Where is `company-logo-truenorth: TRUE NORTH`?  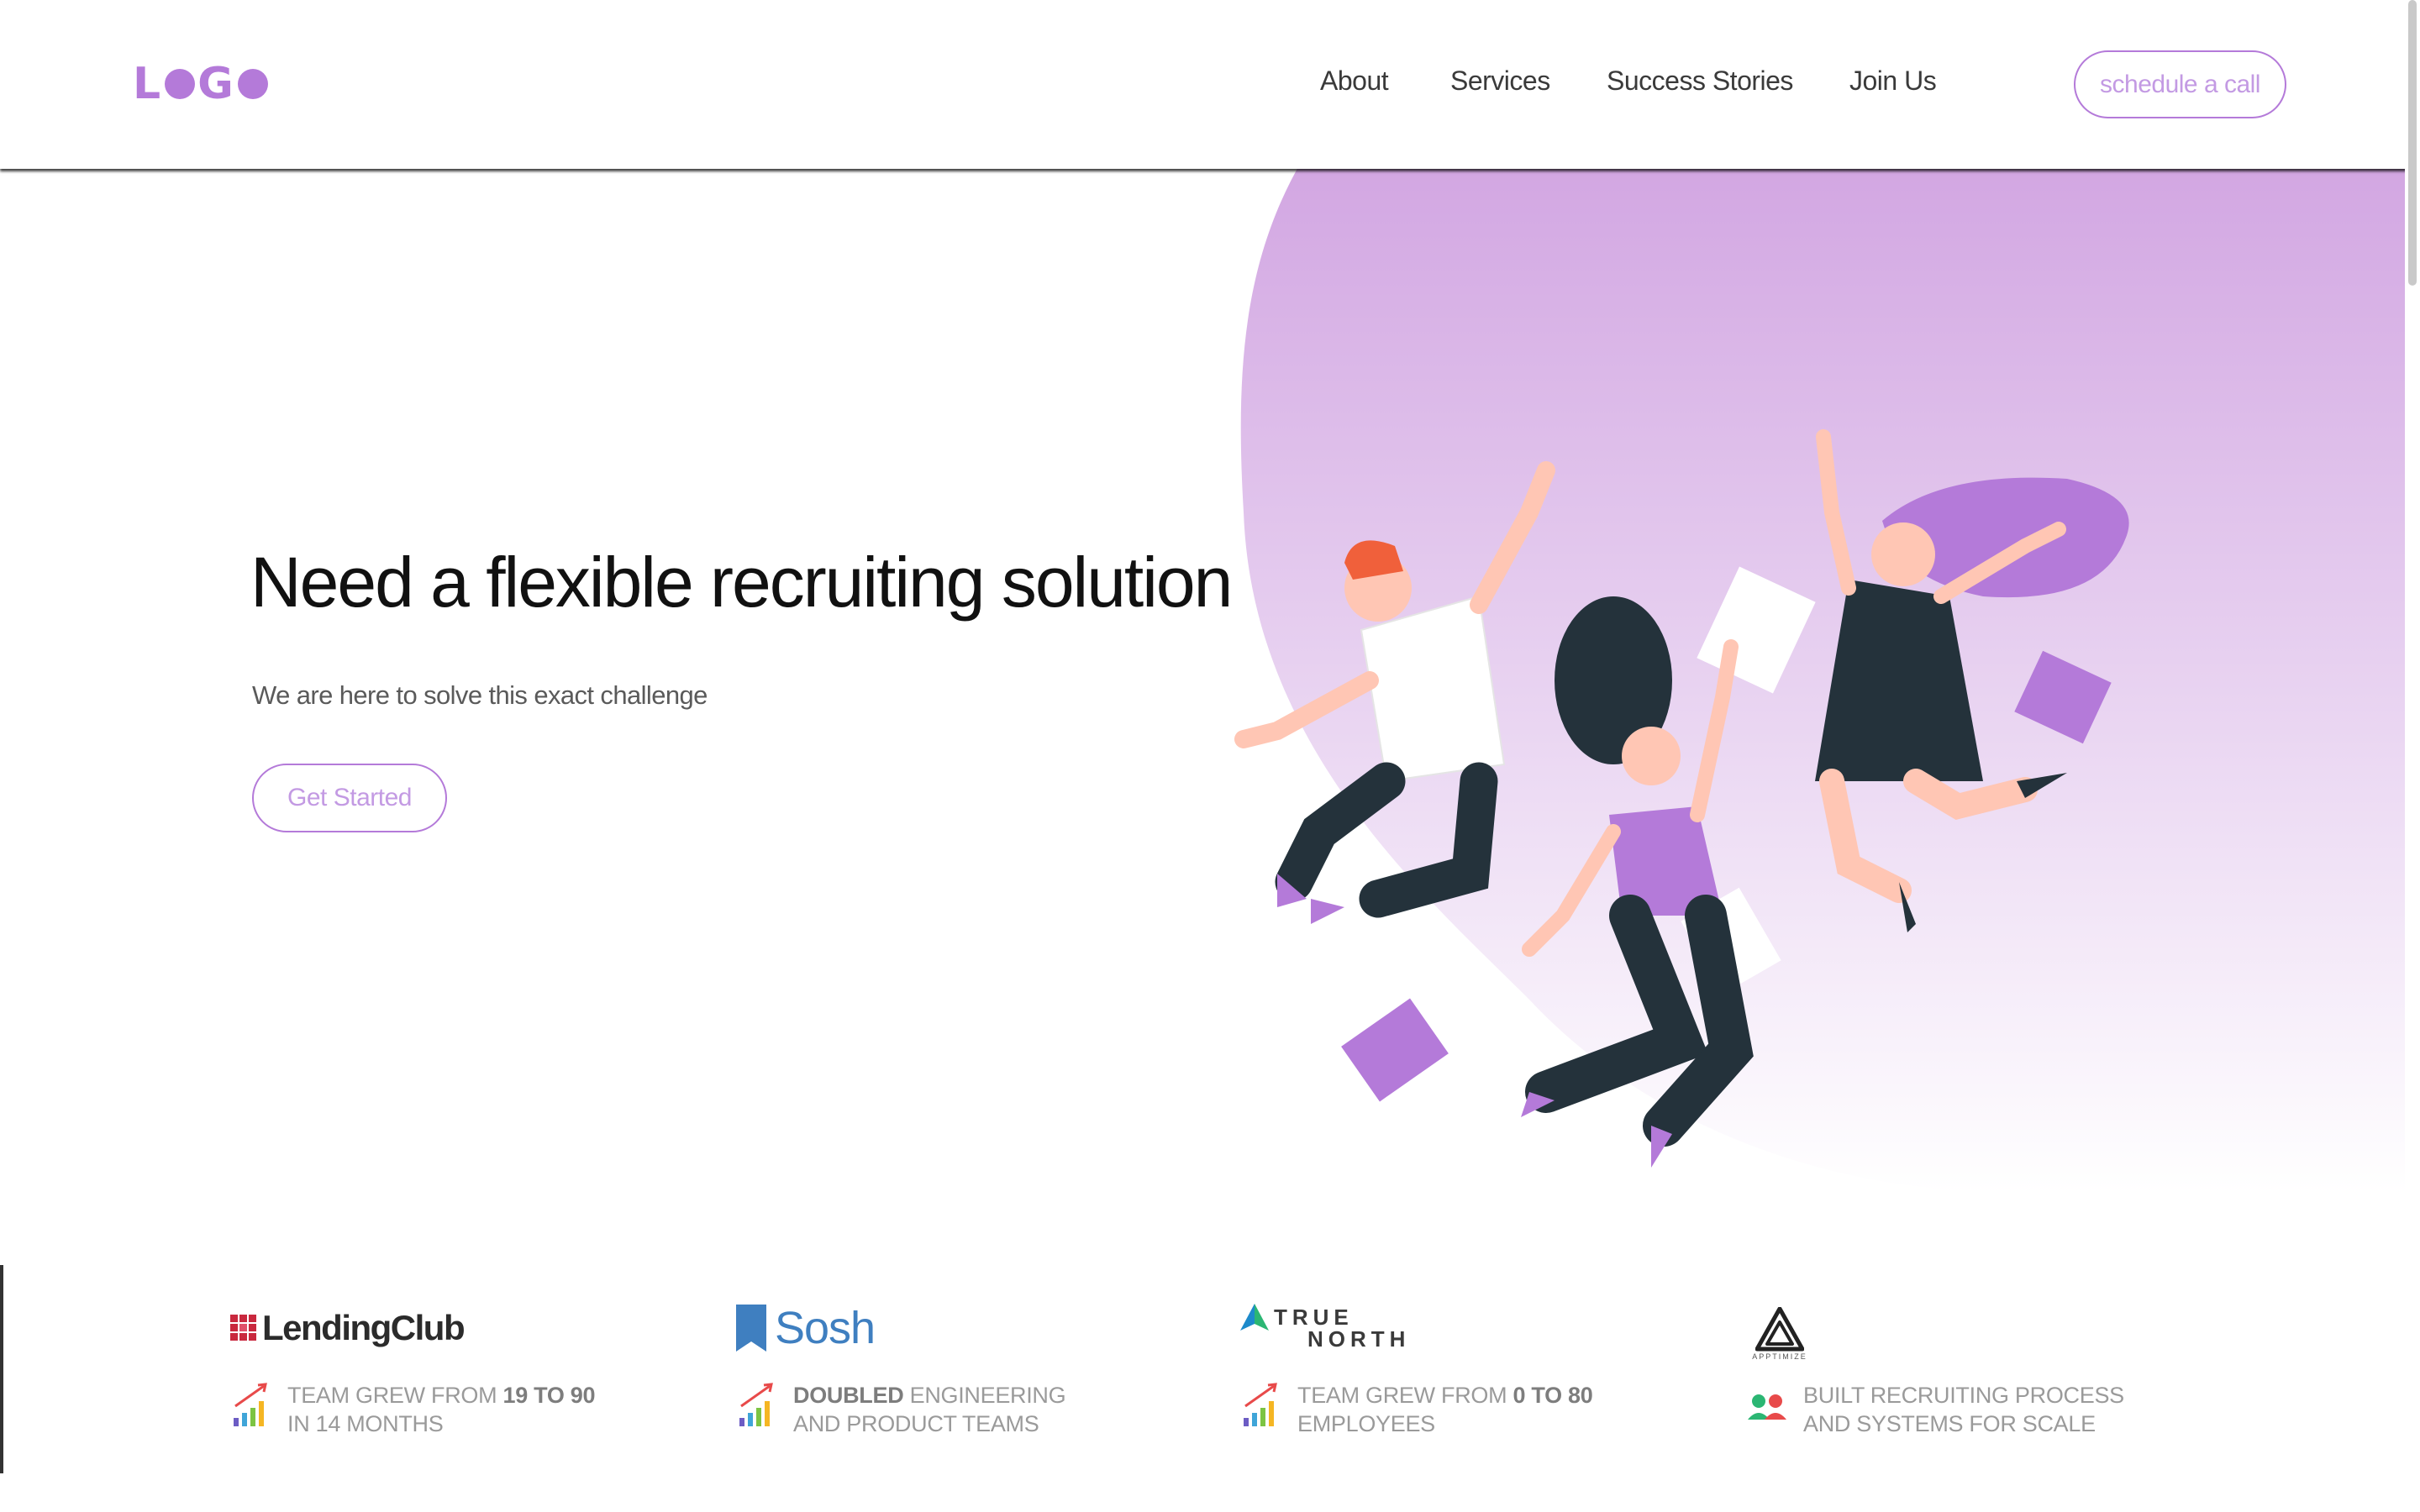 company-logo-truenorth: TRUE NORTH is located at coordinates (1325, 1328).